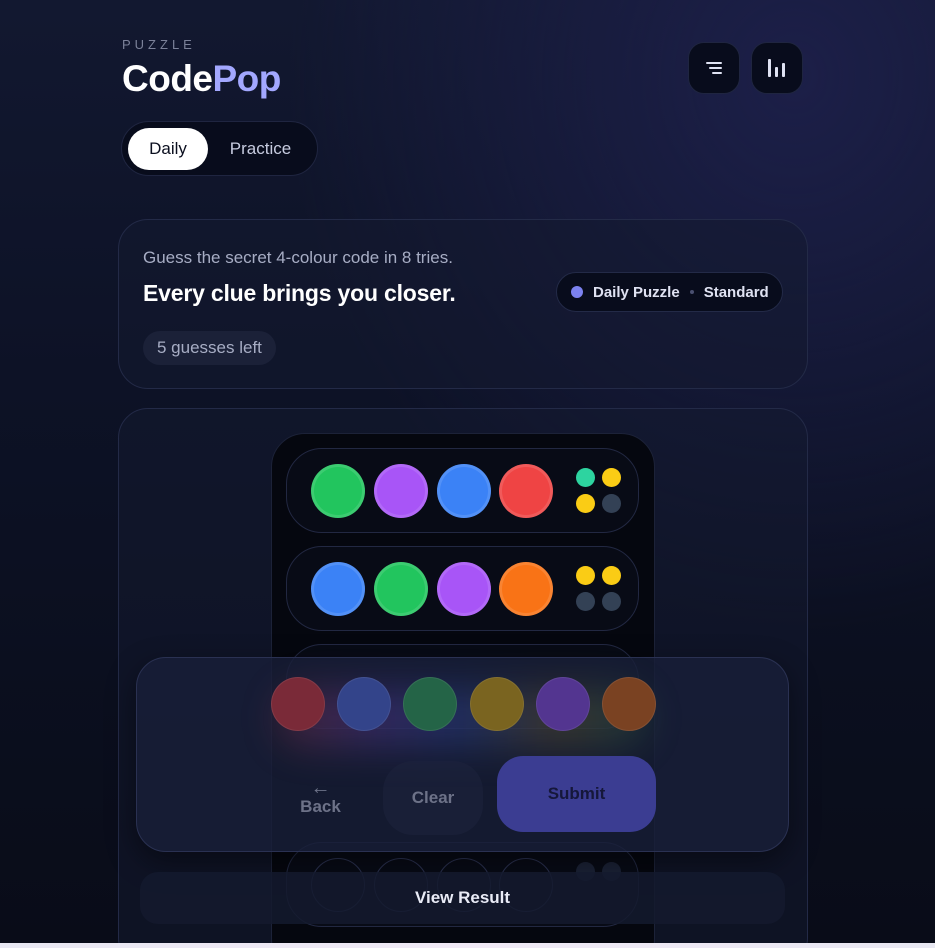  I want to click on difficulty: Standard, so click(736, 292).